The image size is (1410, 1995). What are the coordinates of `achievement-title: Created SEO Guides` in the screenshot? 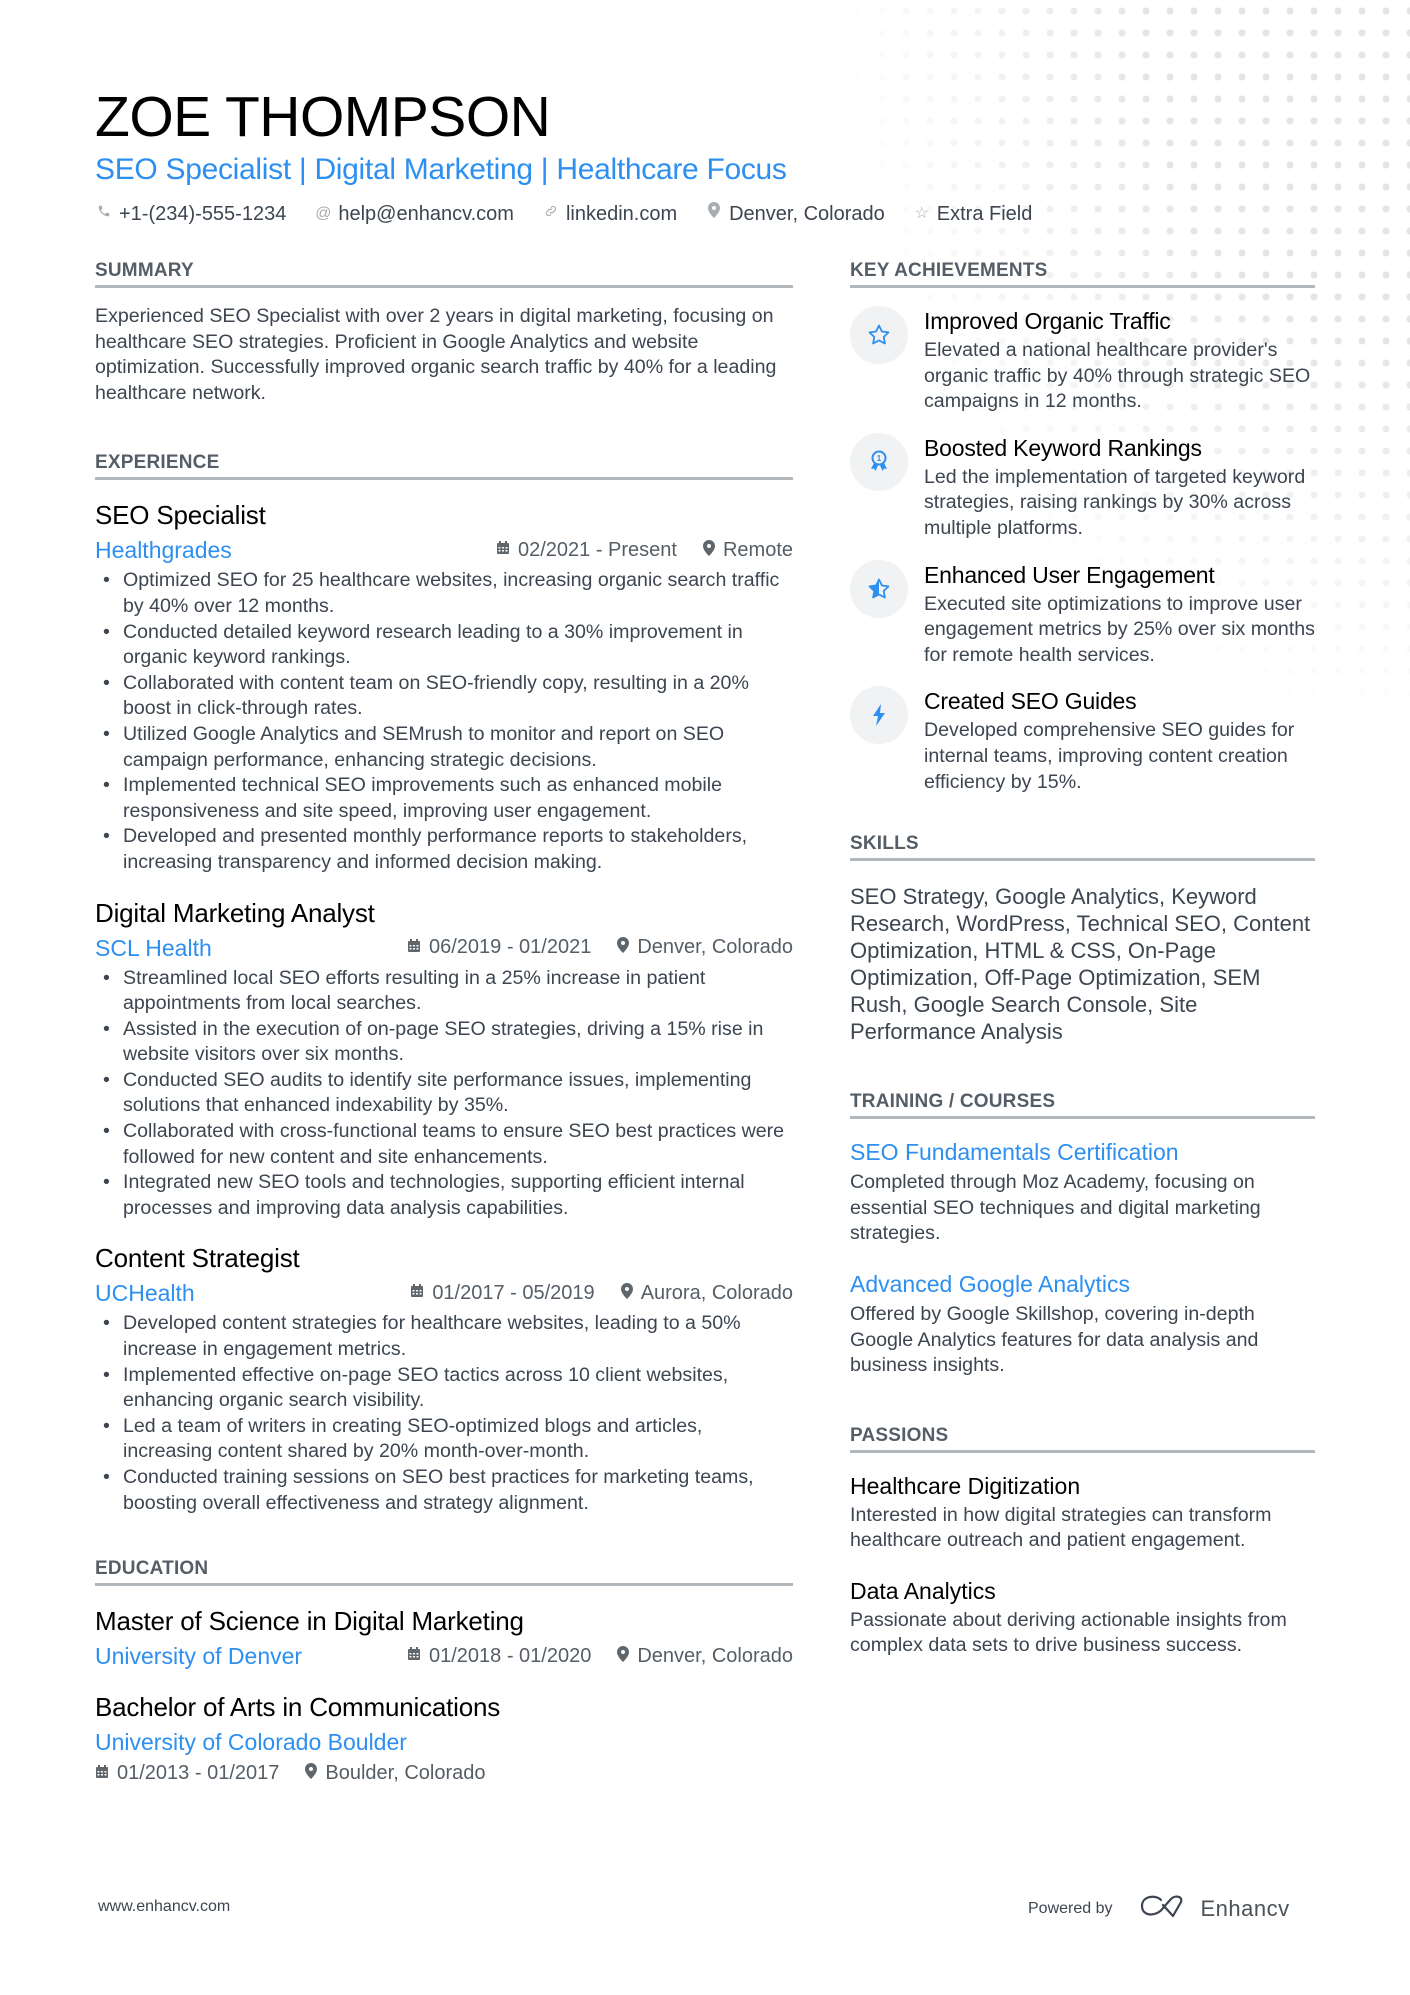 It's located at (1030, 701).